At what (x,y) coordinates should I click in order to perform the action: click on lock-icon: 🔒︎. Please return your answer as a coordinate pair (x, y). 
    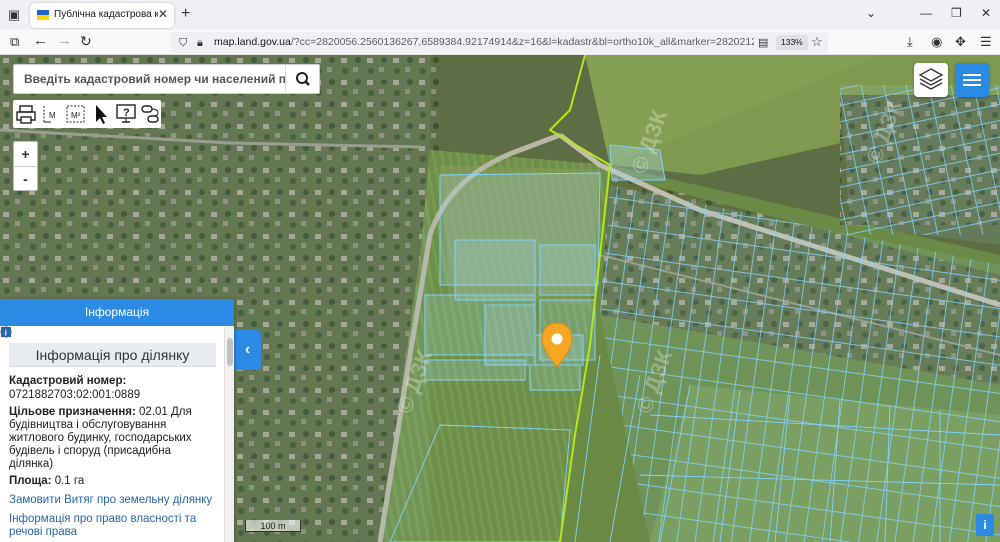
    Looking at the image, I should click on (200, 43).